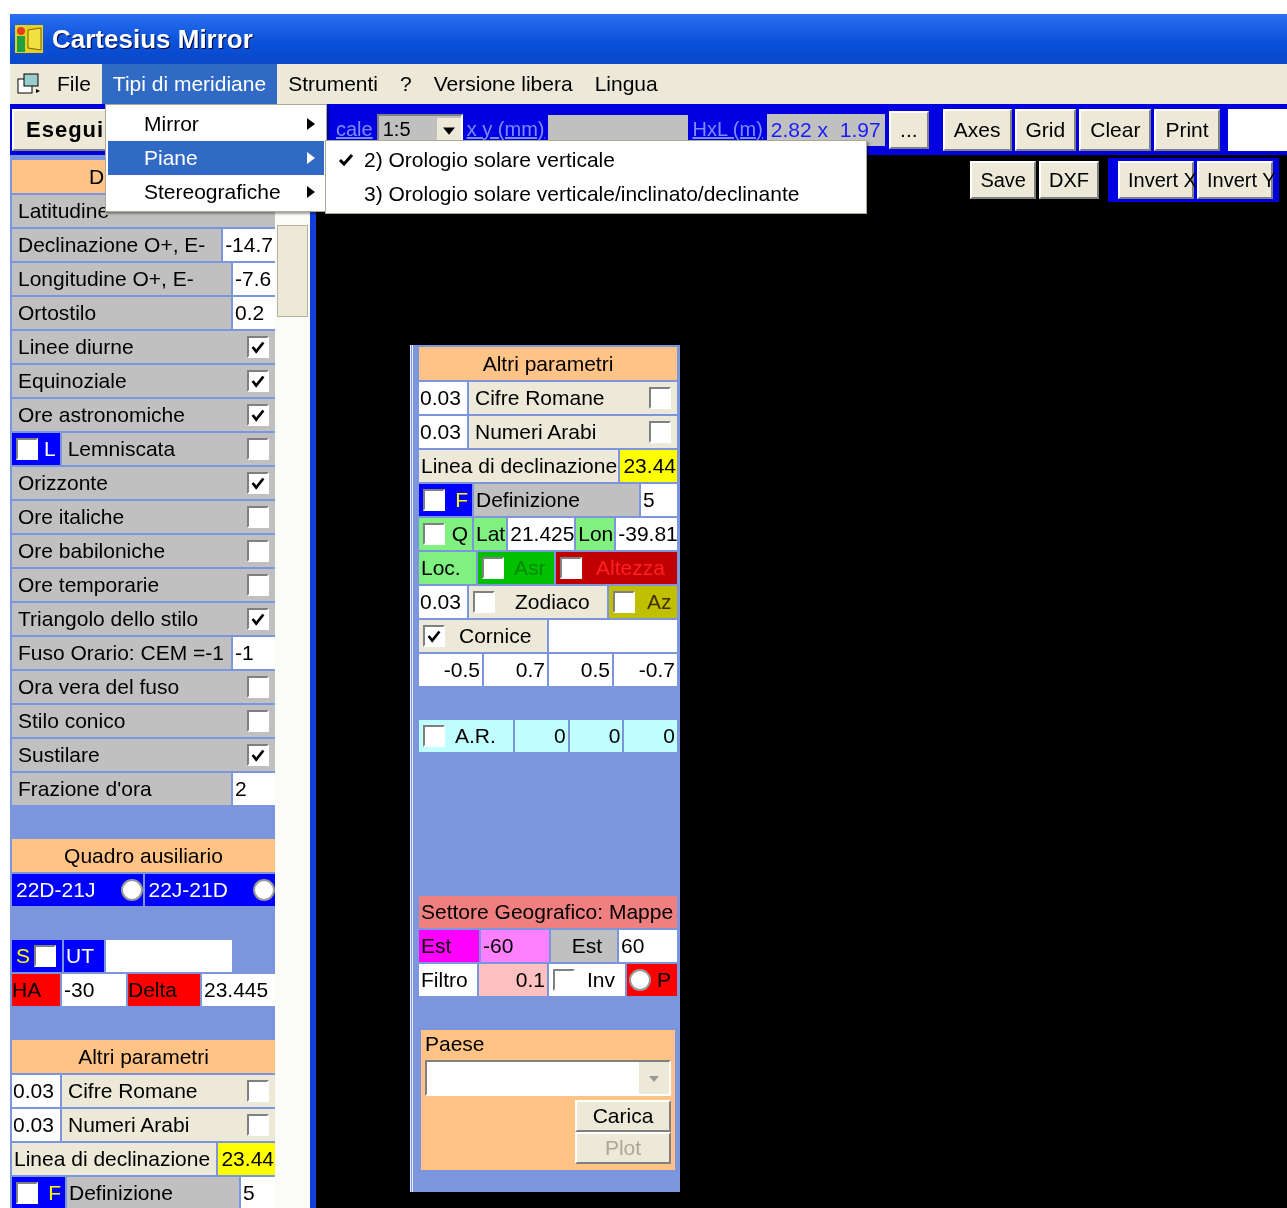  Describe the element at coordinates (623, 1116) in the screenshot. I see `load-button: Carica` at that location.